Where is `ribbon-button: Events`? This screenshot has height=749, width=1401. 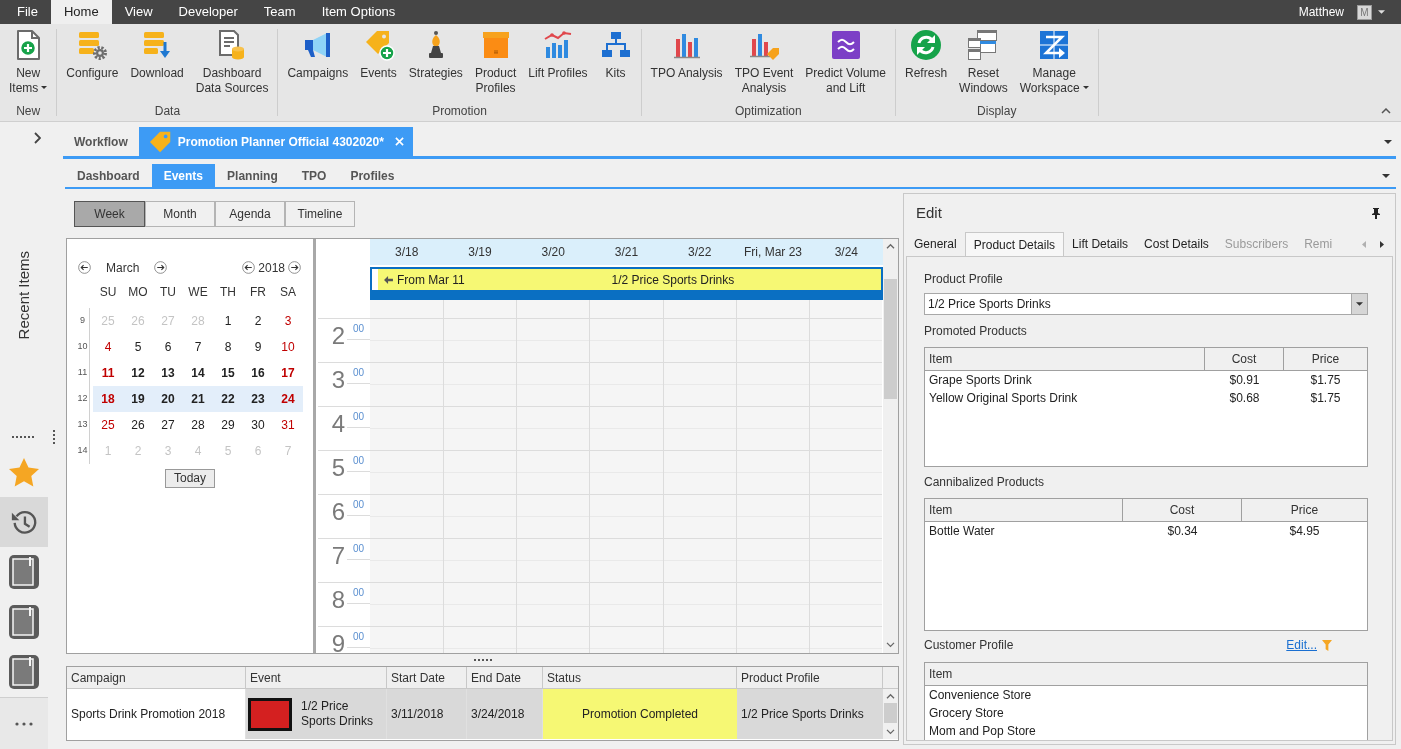 ribbon-button: Events is located at coordinates (378, 55).